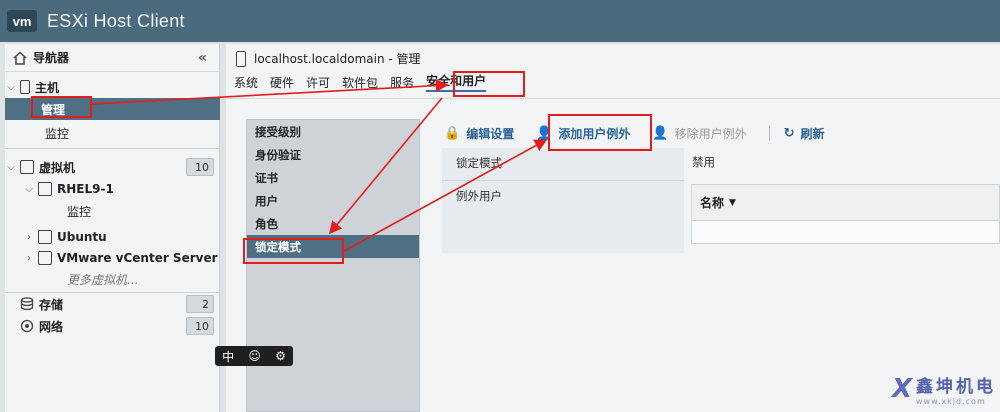 The image size is (1000, 412). What do you see at coordinates (280, 356) in the screenshot?
I see `gear-icon: ⚙` at bounding box center [280, 356].